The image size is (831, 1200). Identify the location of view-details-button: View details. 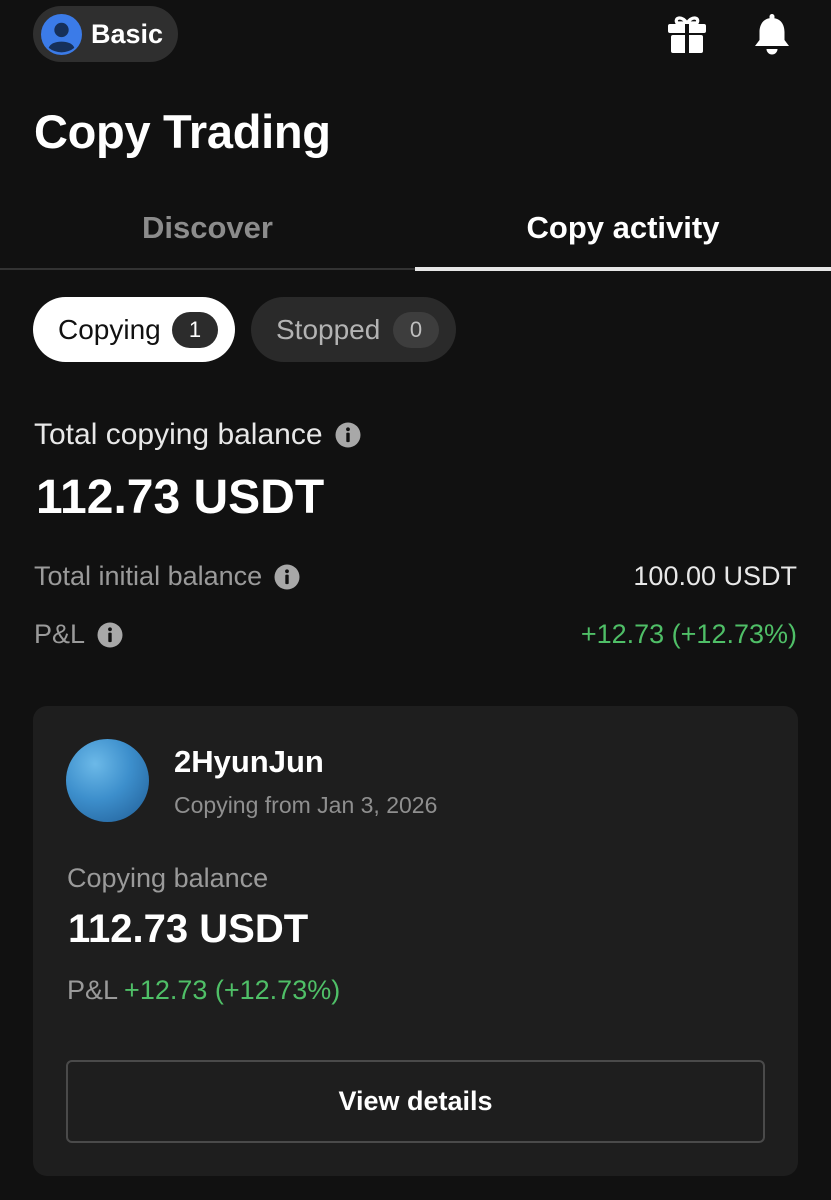
(415, 1101).